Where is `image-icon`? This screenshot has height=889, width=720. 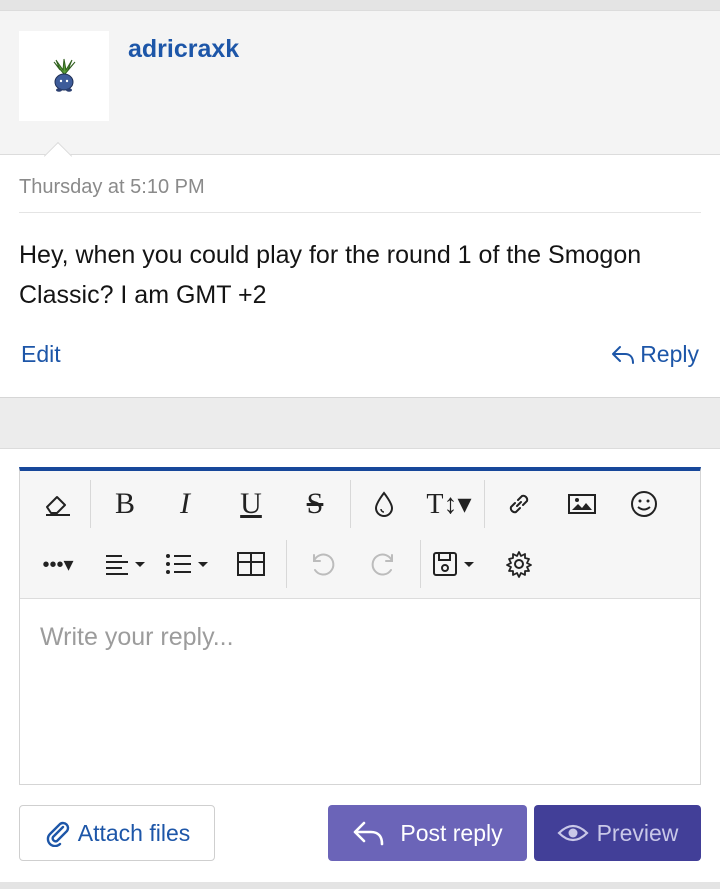 image-icon is located at coordinates (582, 504).